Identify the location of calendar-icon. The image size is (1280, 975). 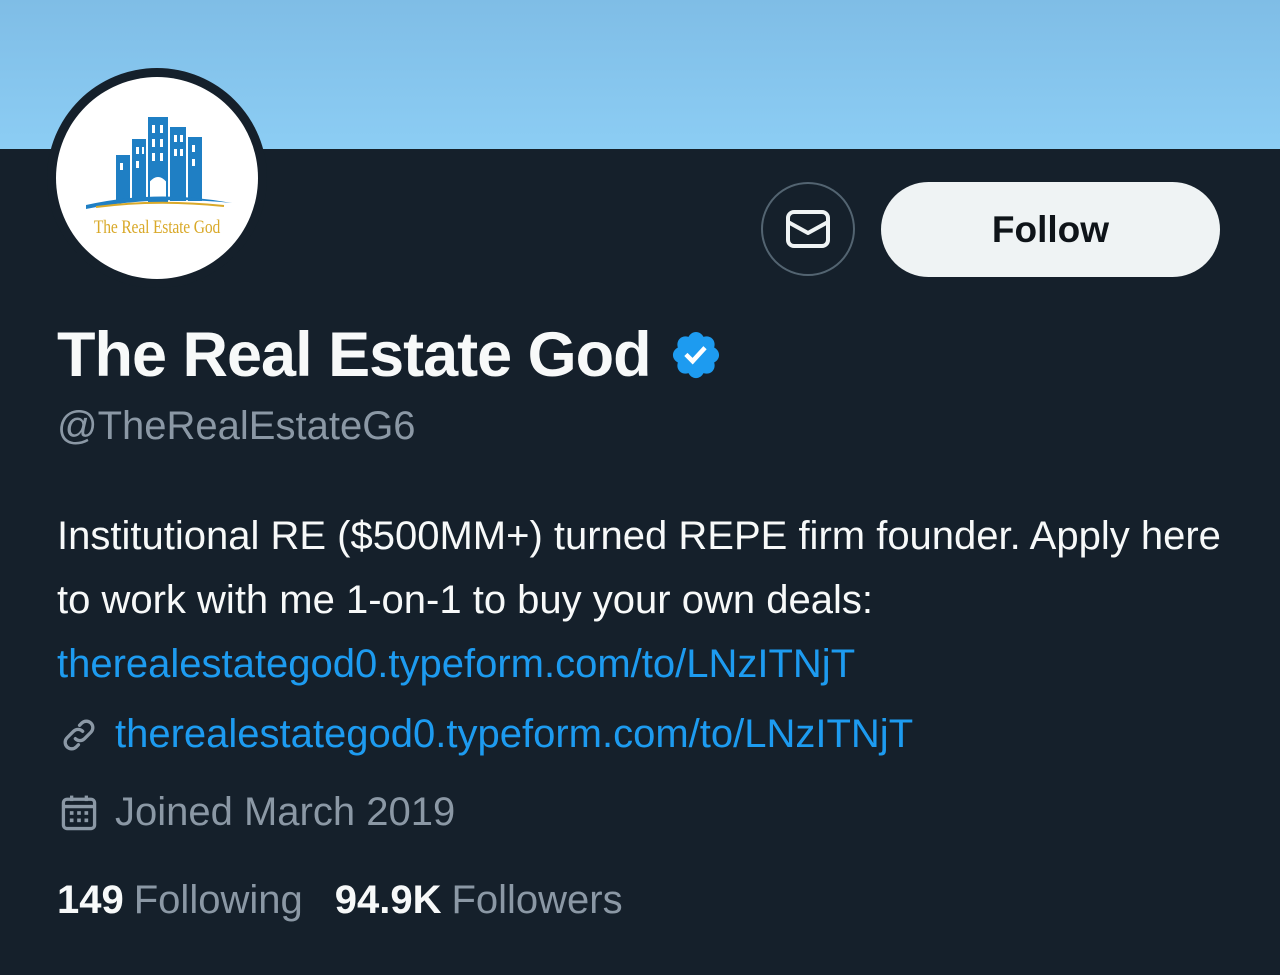
(79, 812).